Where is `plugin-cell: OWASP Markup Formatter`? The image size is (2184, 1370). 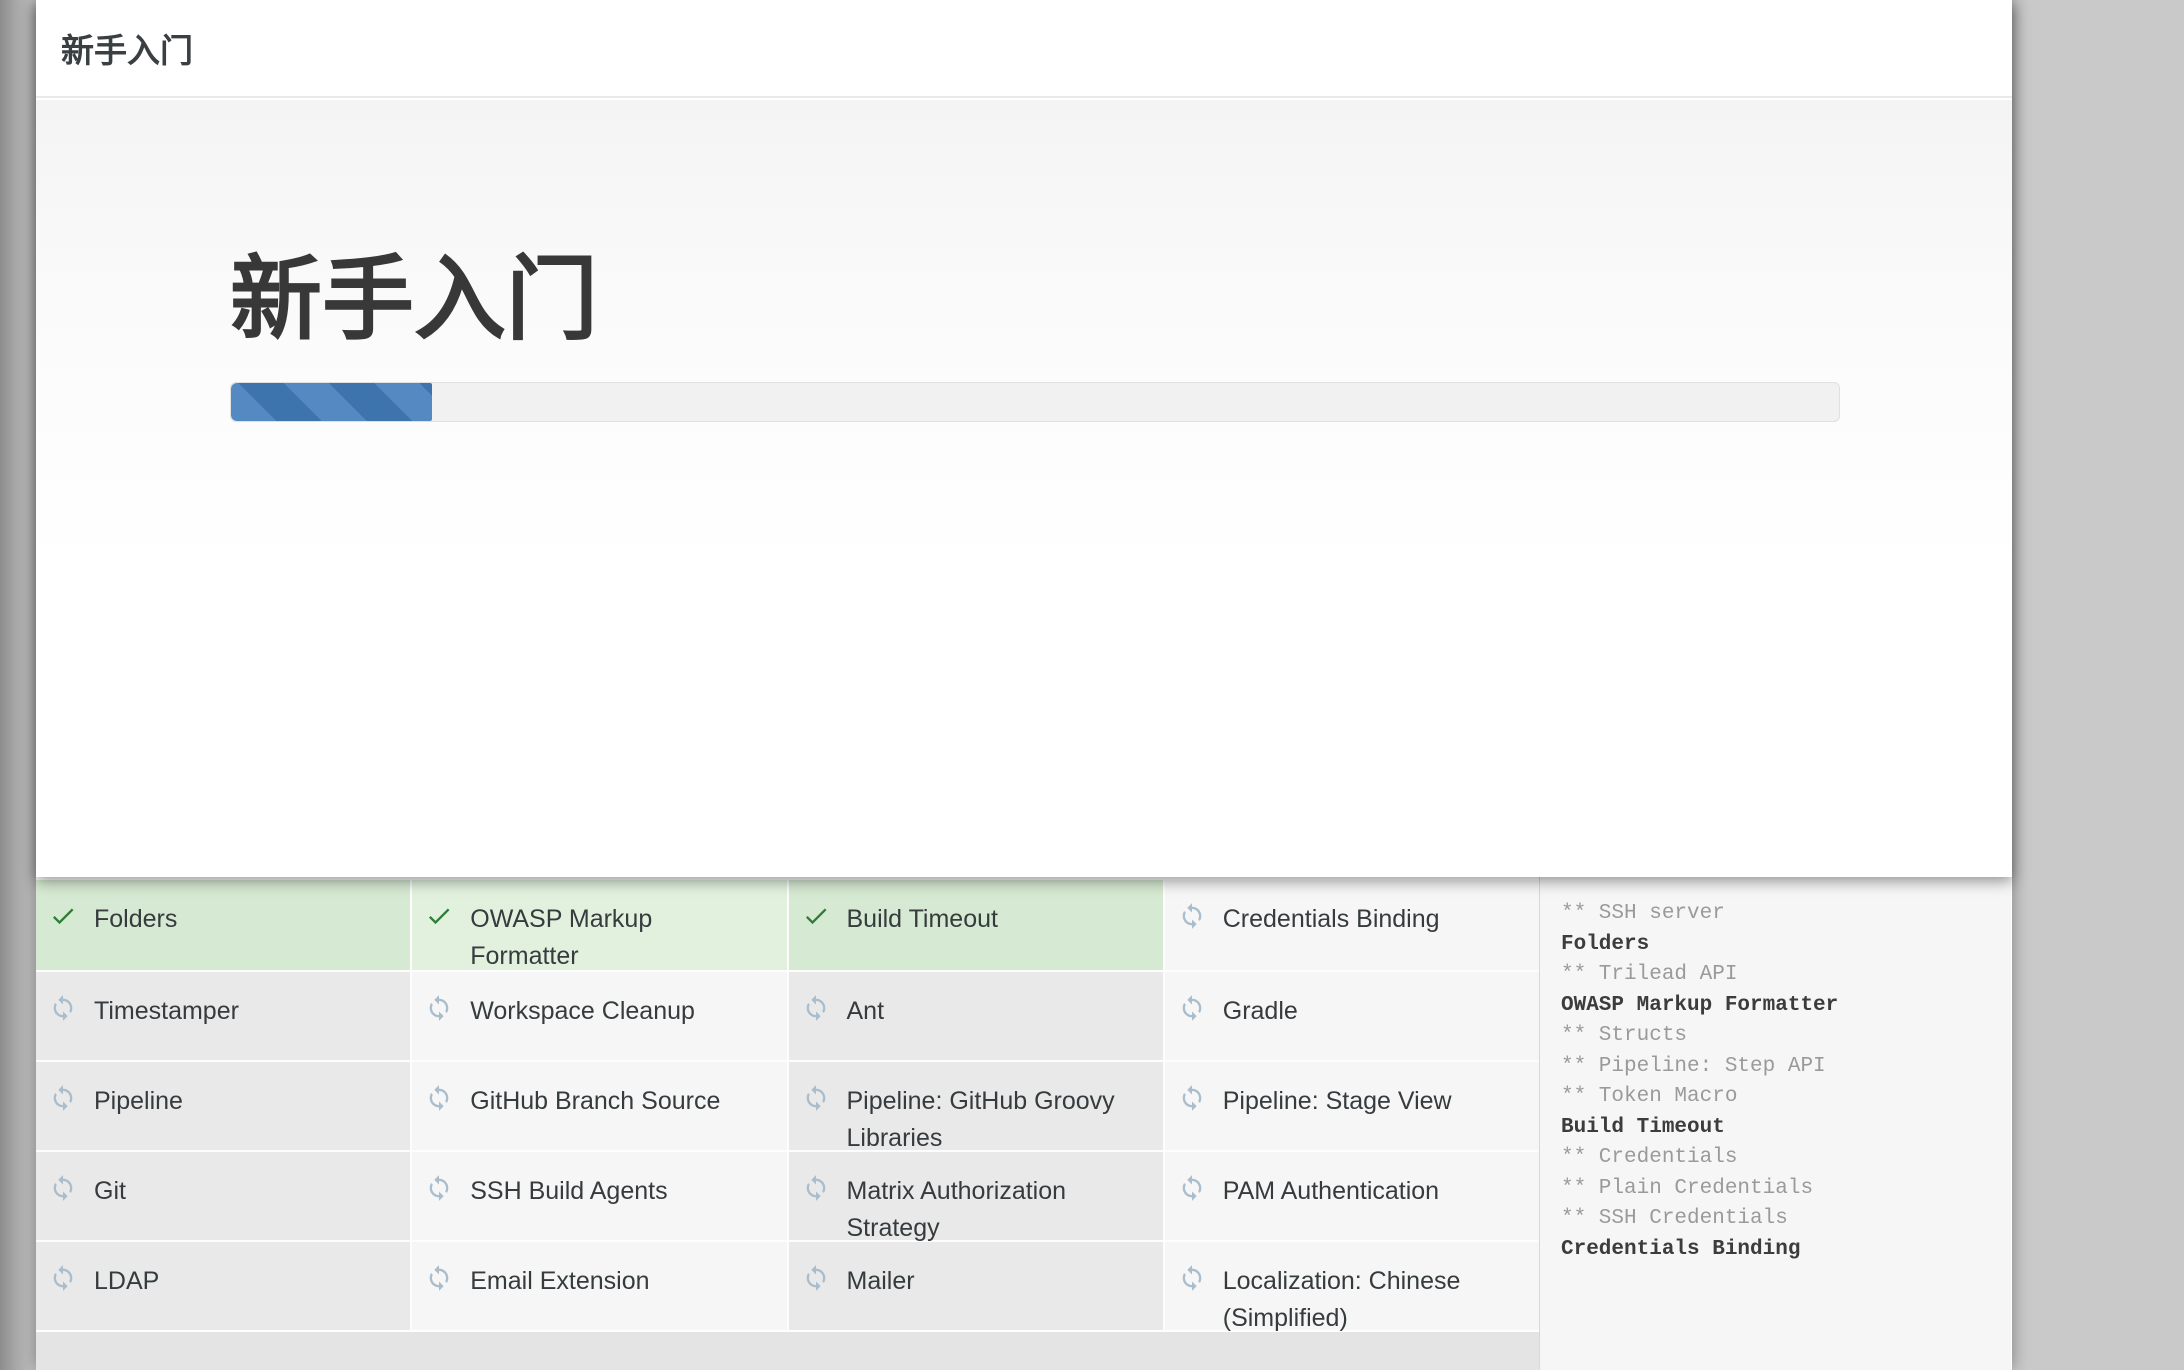
plugin-cell: OWASP Markup Formatter is located at coordinates (599, 925).